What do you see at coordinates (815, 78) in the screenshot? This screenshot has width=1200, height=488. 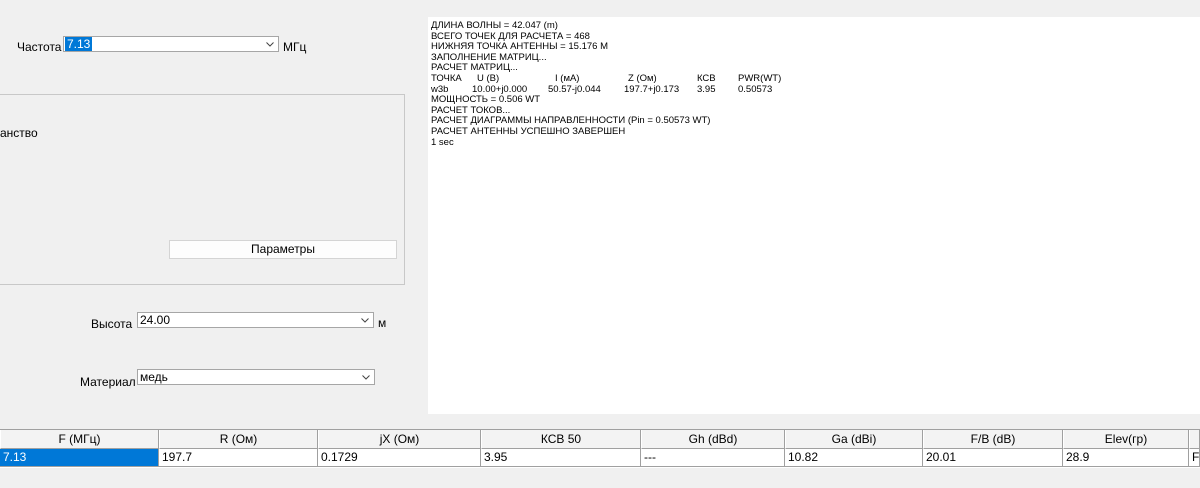 I see `log-table-header: ТОЧКА U (В) I (мА) Z (Ом) КСВ PWR(WT)` at bounding box center [815, 78].